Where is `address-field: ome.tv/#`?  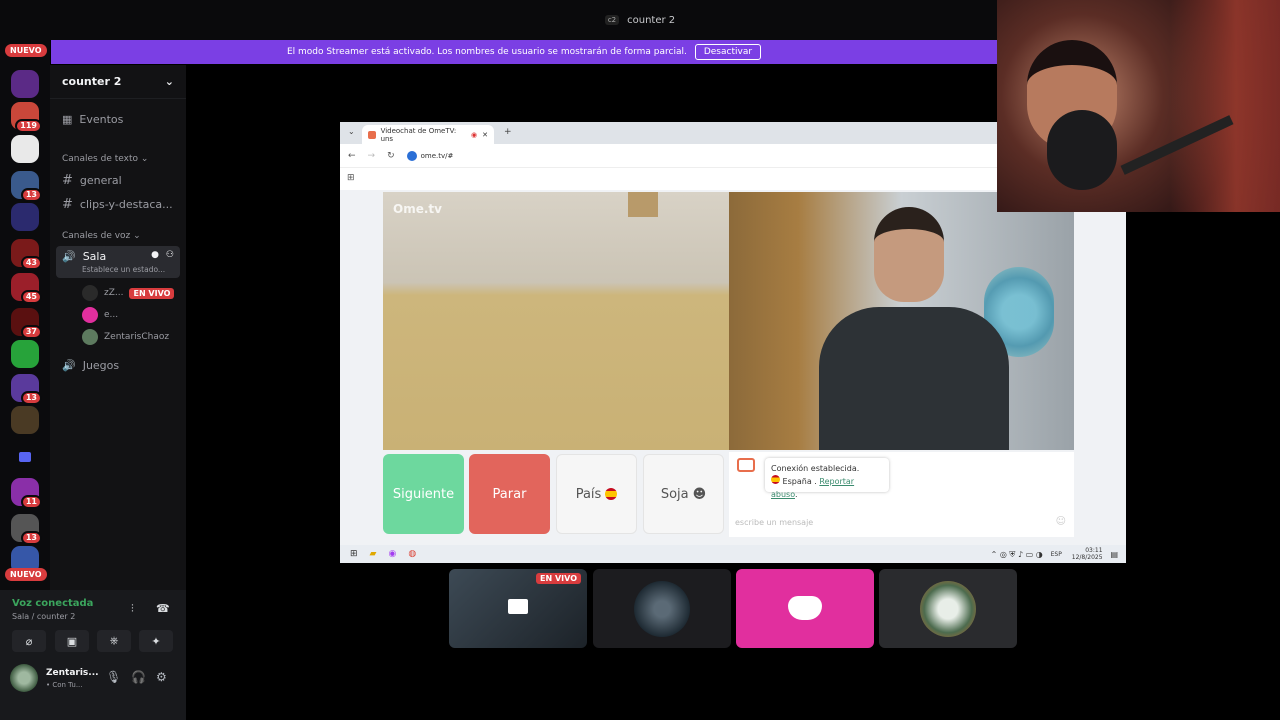 address-field: ome.tv/# is located at coordinates (429, 155).